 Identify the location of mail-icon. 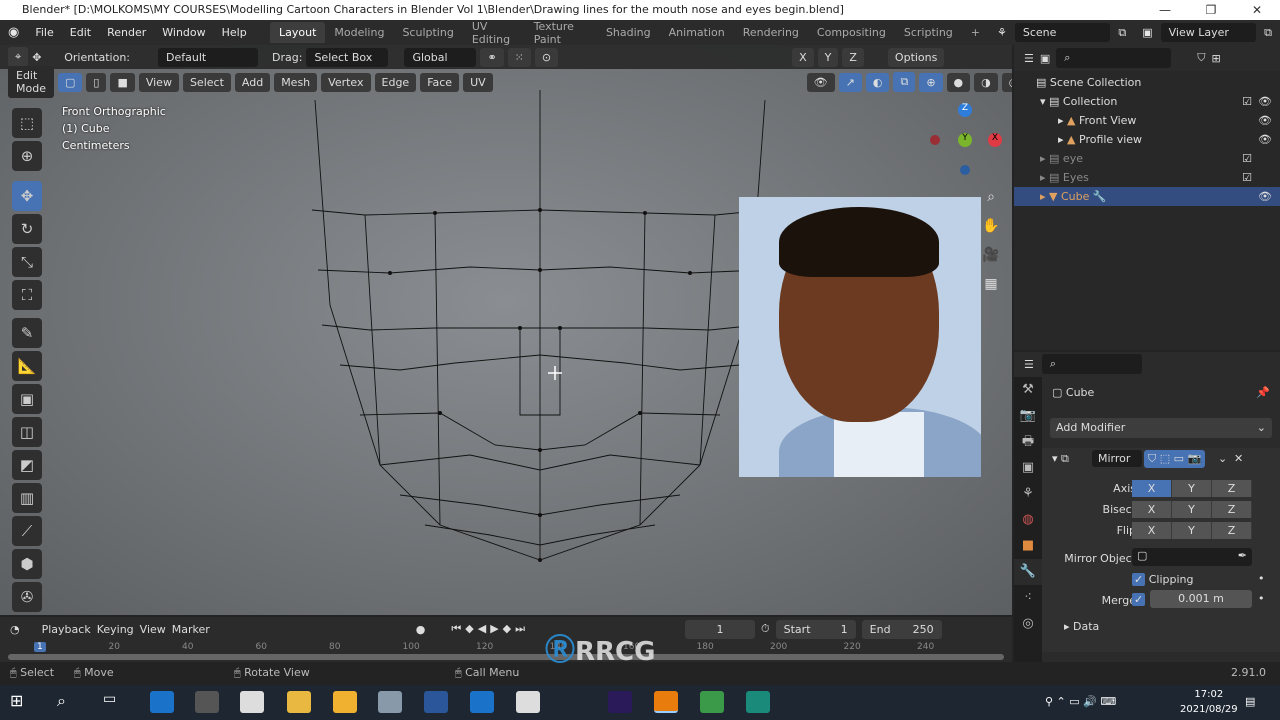
(252, 702).